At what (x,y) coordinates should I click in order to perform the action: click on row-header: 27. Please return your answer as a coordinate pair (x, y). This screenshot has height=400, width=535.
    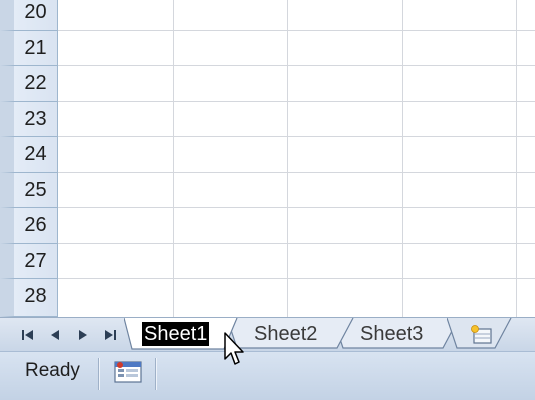
    Looking at the image, I should click on (29, 261).